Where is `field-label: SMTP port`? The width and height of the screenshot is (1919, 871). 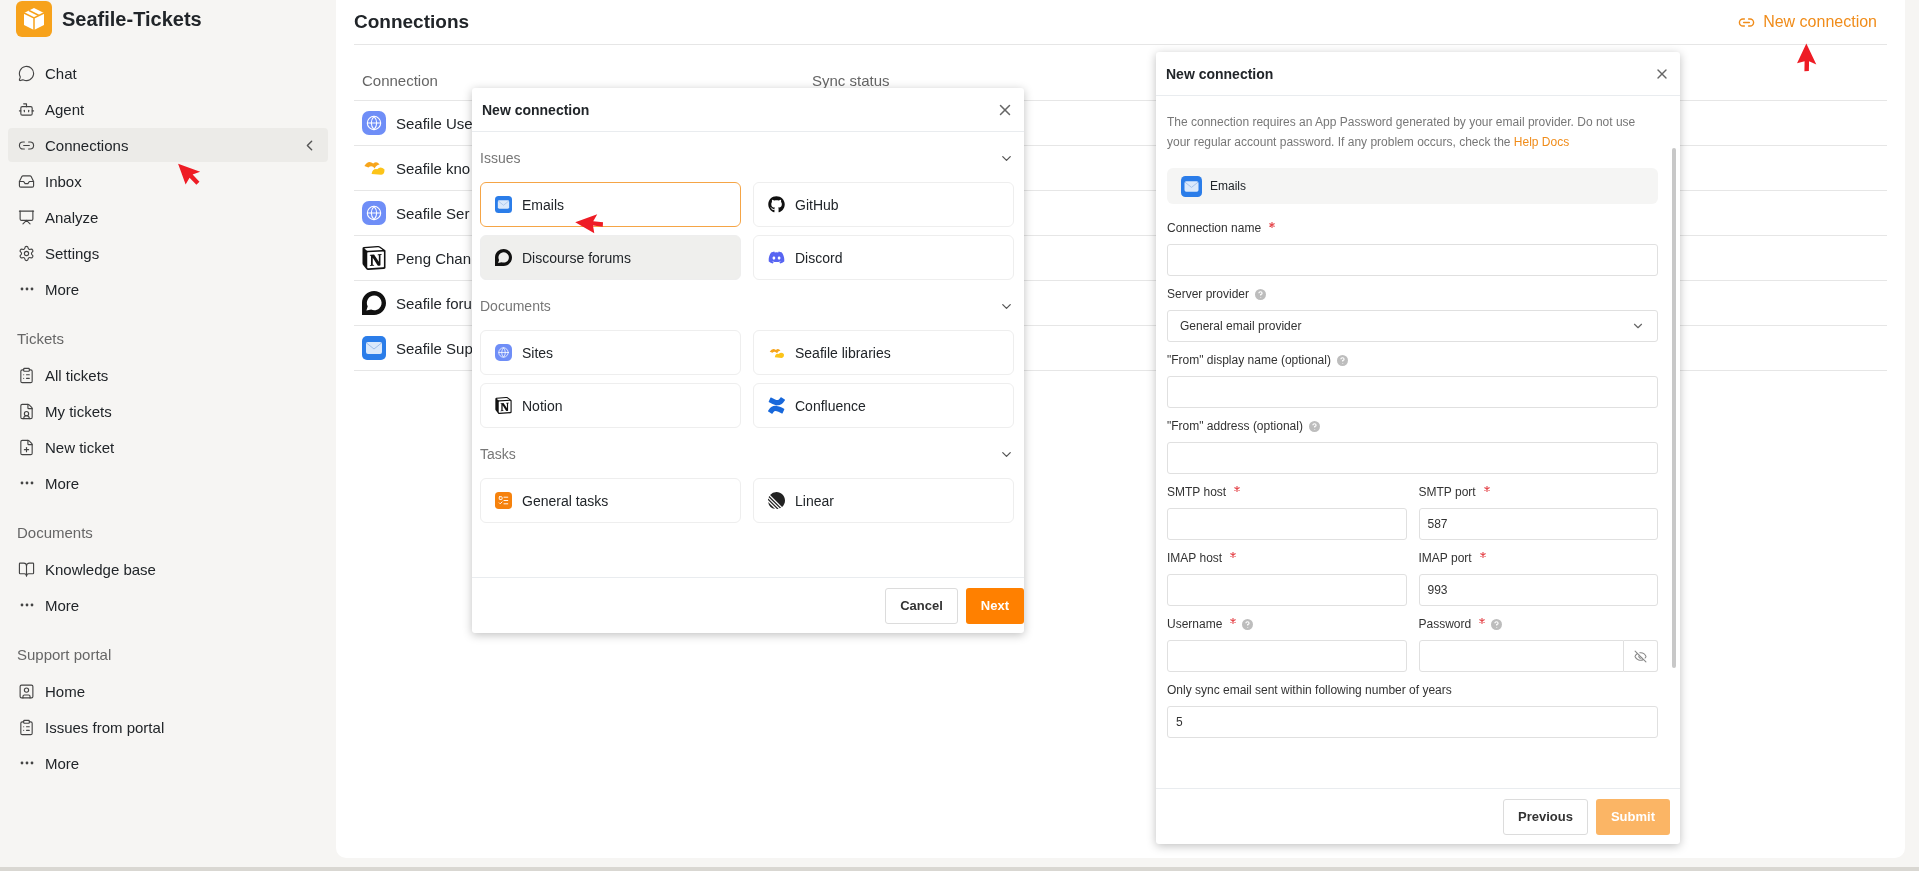
field-label: SMTP port is located at coordinates (1447, 492).